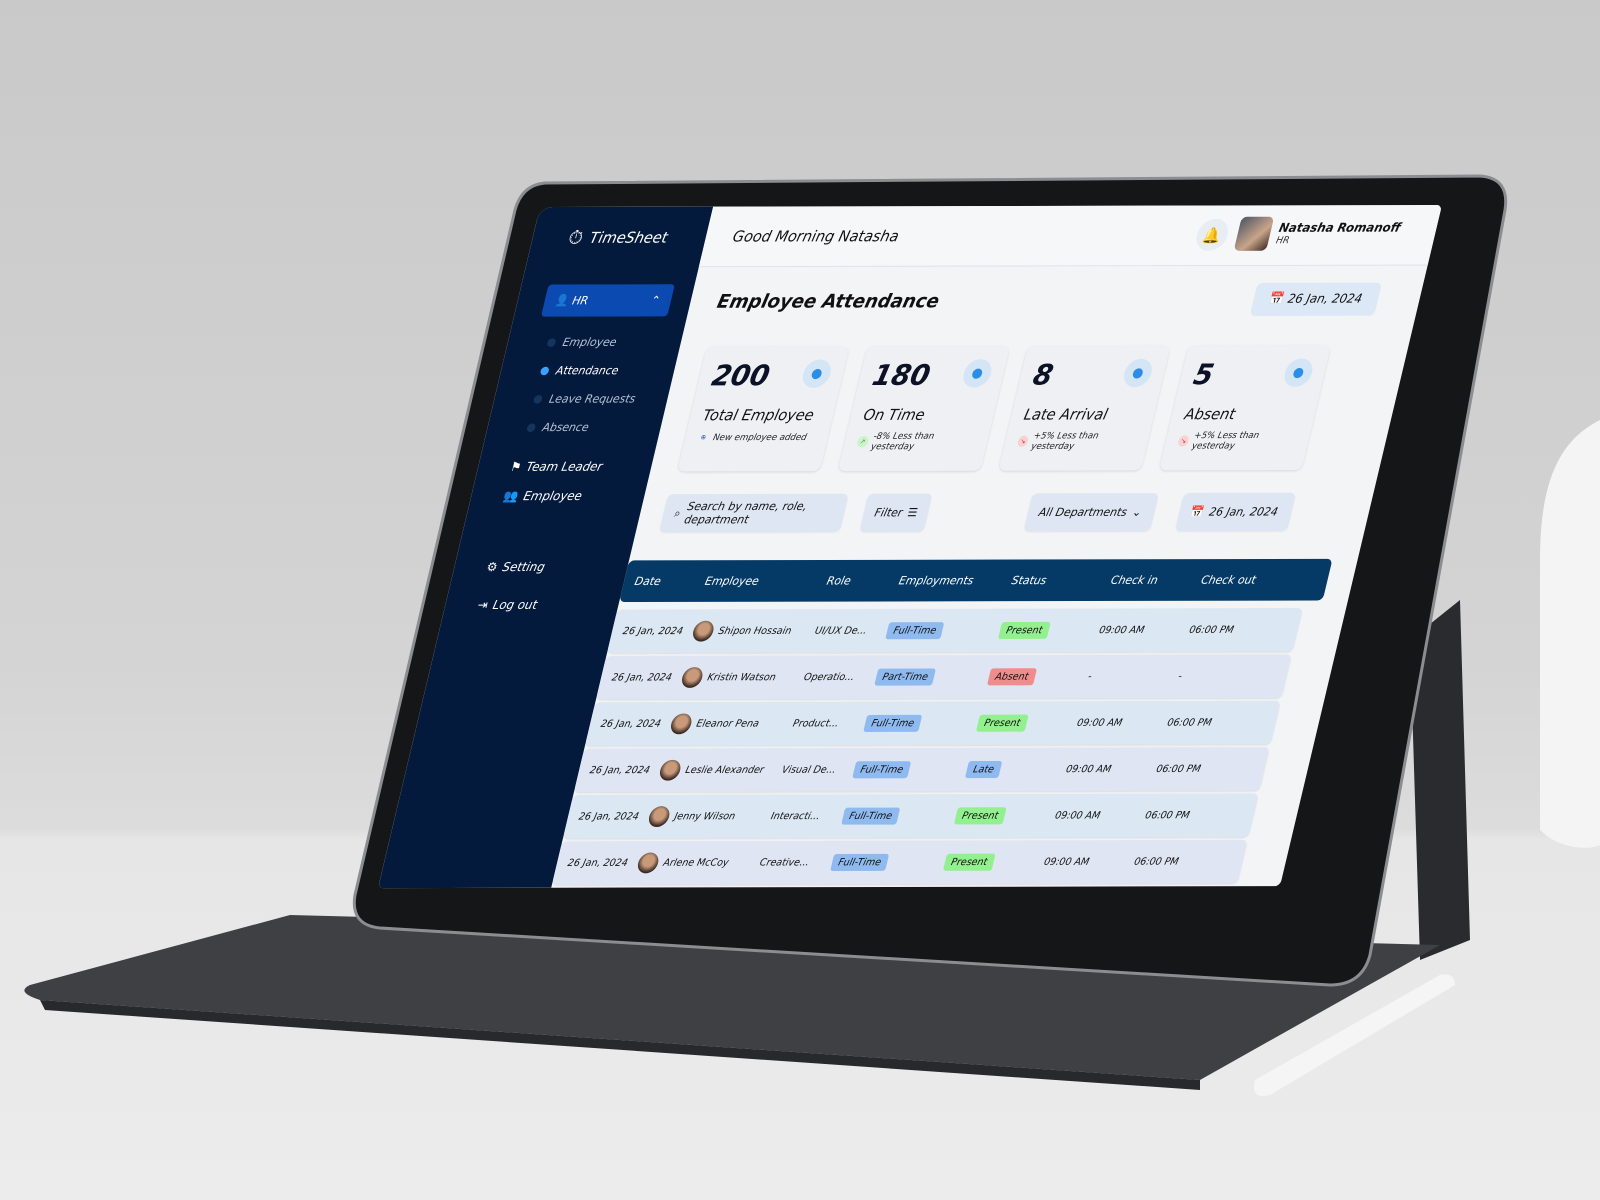 Image resolution: width=1600 pixels, height=1200 pixels. I want to click on employee-name: Shipon Hossain, so click(755, 631).